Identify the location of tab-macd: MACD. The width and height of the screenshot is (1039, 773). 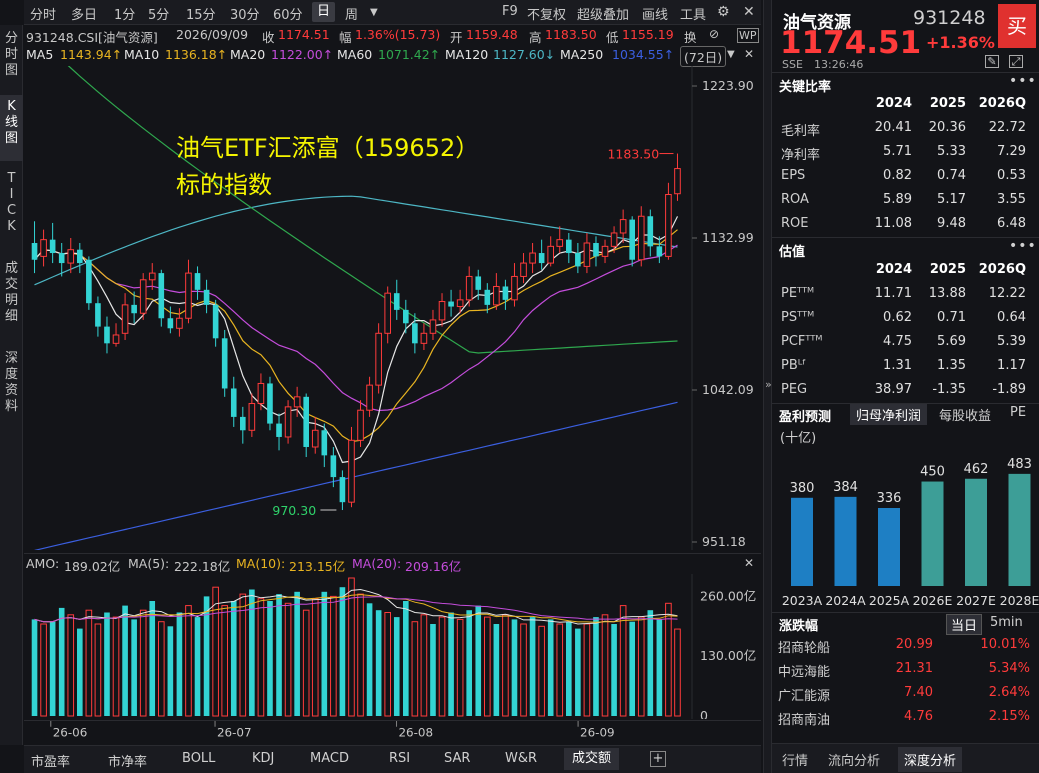
(329, 758).